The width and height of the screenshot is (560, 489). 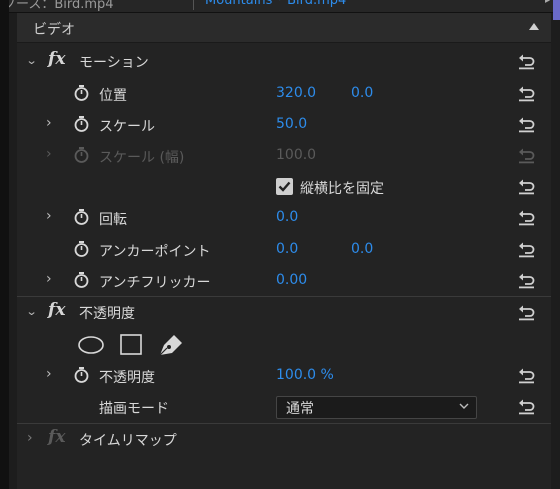 What do you see at coordinates (91, 345) in the screenshot?
I see `ellipse-mask-icon` at bounding box center [91, 345].